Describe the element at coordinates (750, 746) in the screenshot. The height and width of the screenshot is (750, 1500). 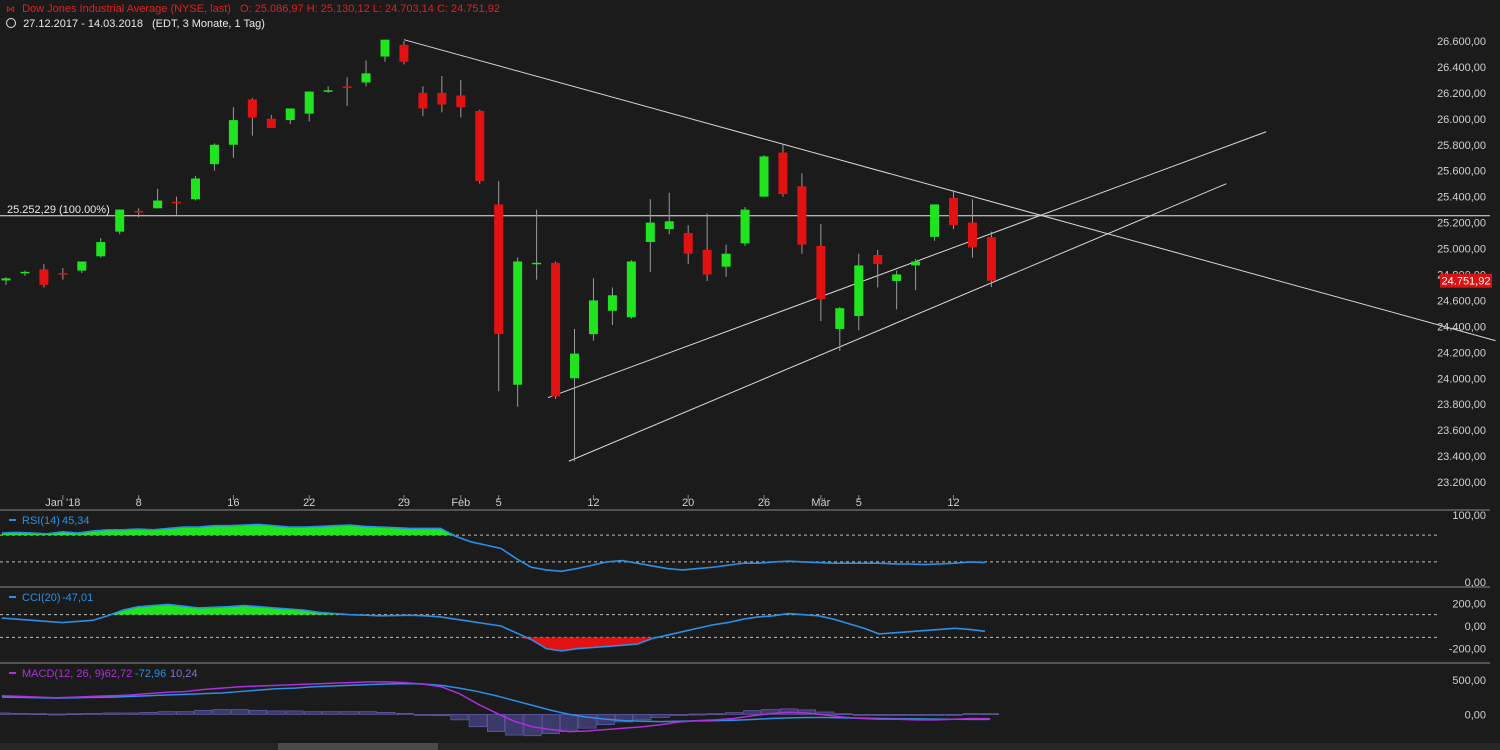
I see `bottom-strip` at that location.